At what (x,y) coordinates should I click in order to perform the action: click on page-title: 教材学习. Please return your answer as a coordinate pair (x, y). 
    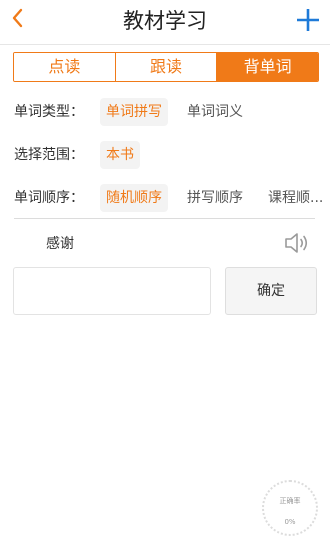
    Looking at the image, I should click on (165, 21).